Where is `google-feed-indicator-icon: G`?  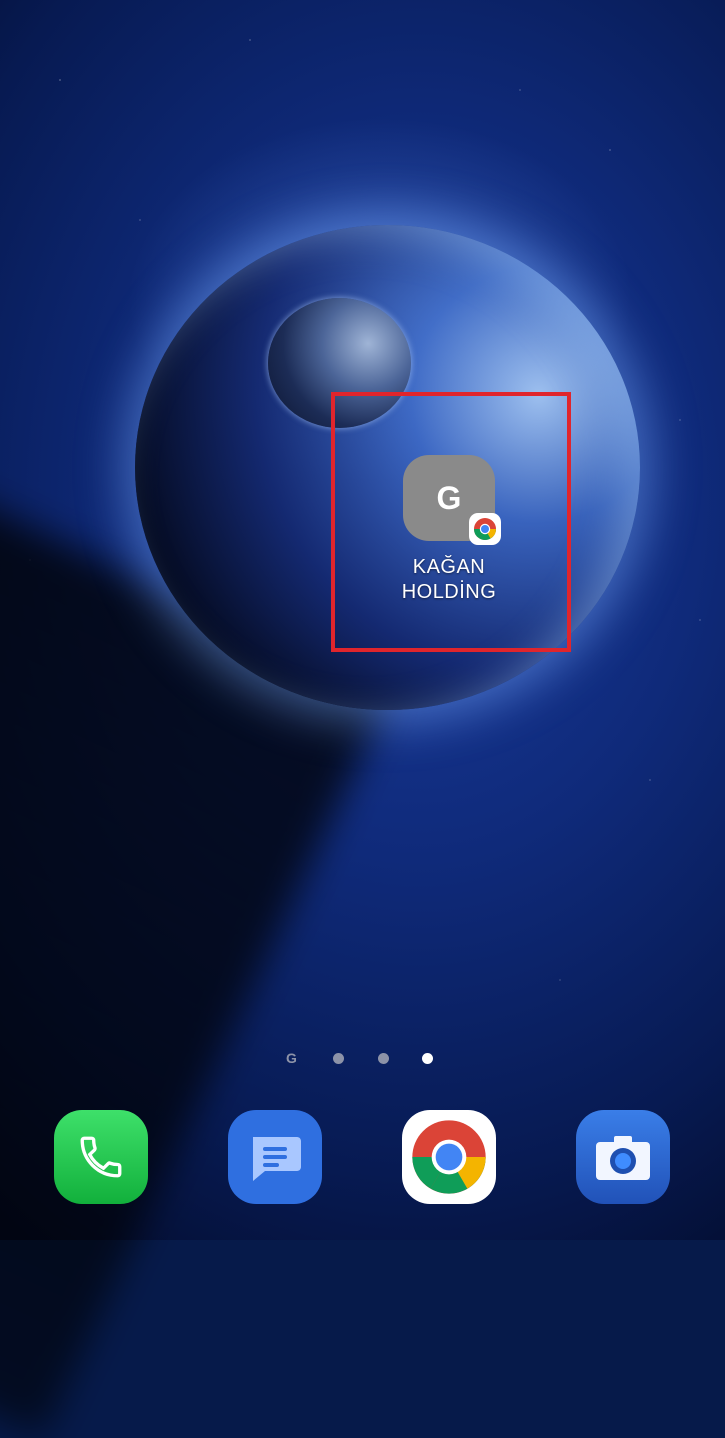 google-feed-indicator-icon: G is located at coordinates (291, 1058).